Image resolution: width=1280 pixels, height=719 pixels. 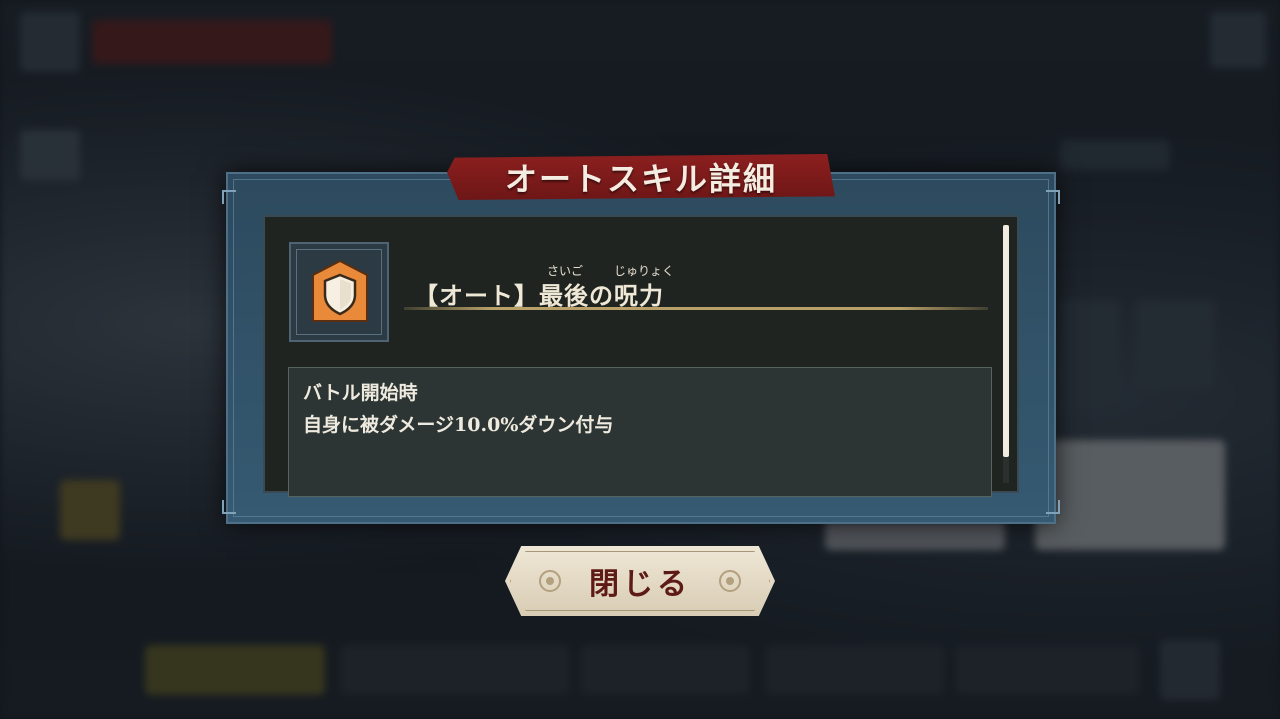 I want to click on skill-name: 【オート】最後の呪力, so click(x=539, y=295).